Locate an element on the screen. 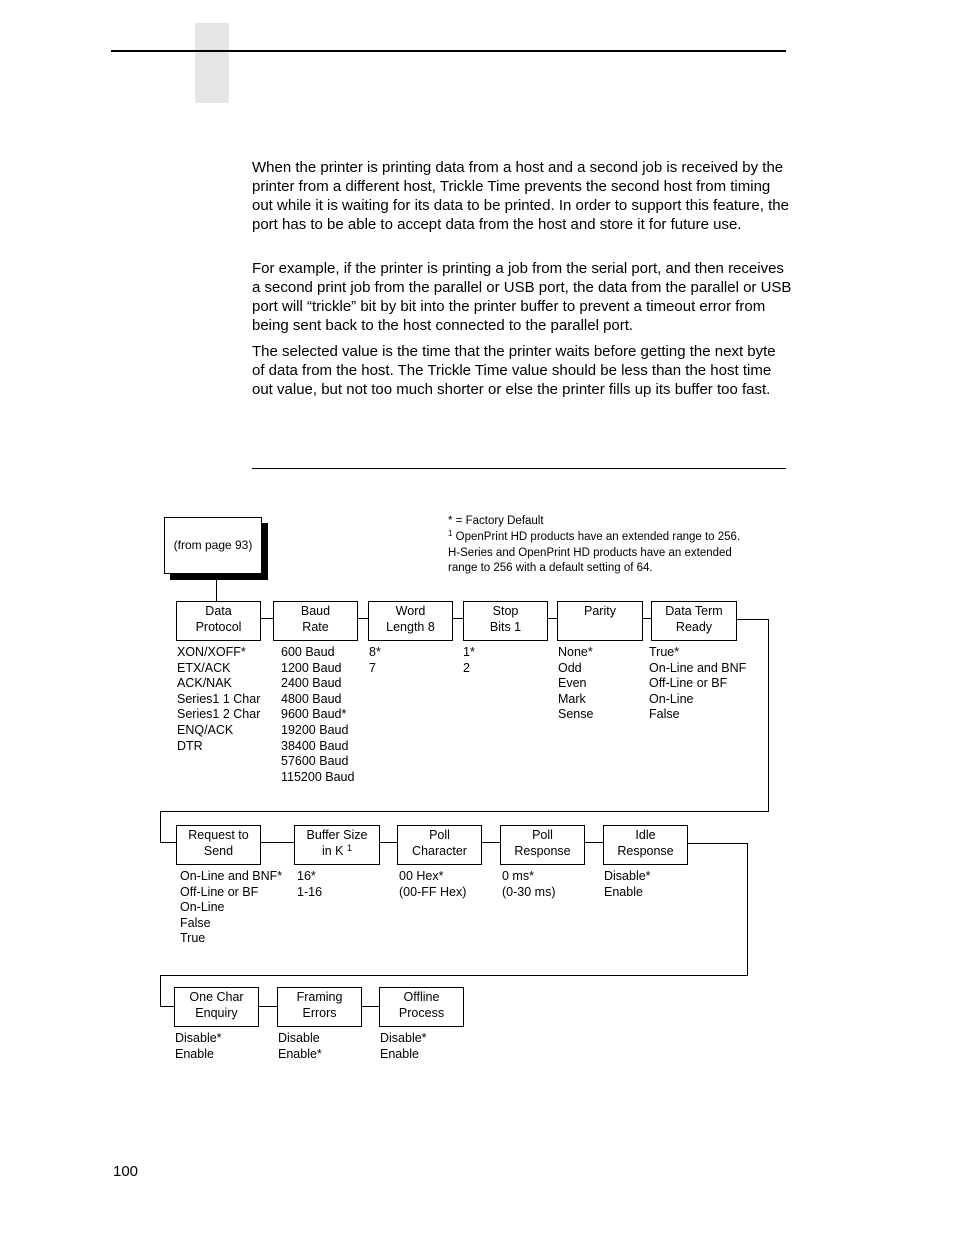 The height and width of the screenshot is (1235, 954). options-poll-character: 00 Hex* (00-FF Hex) is located at coordinates (432, 884).